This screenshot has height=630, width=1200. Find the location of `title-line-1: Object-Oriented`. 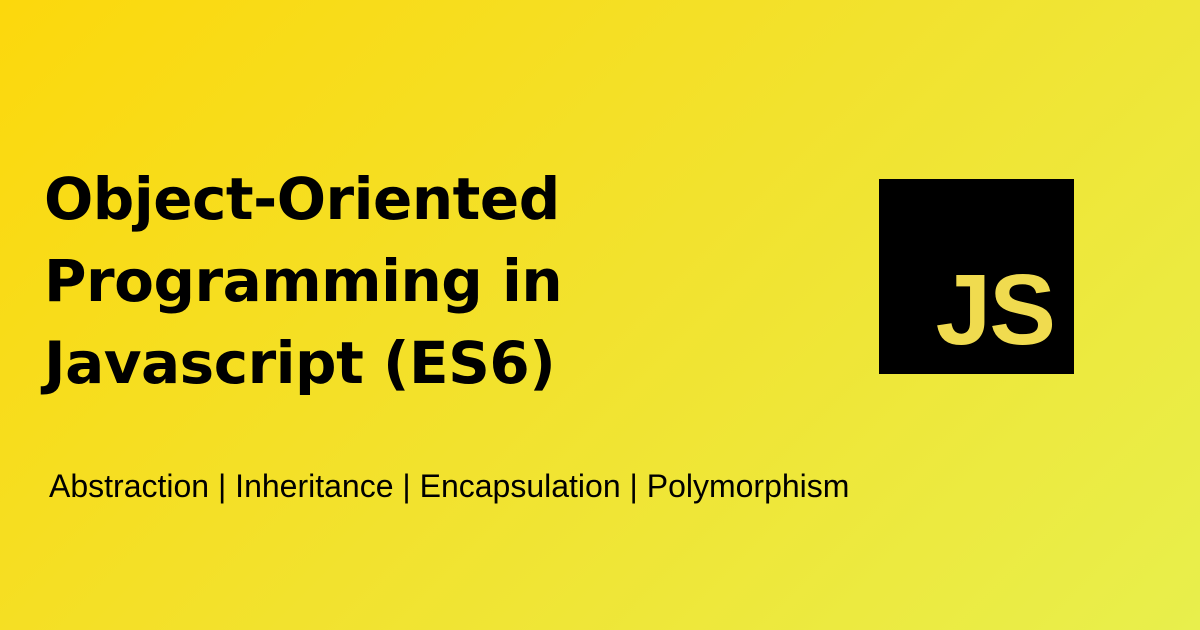

title-line-1: Object-Oriented is located at coordinates (302, 199).